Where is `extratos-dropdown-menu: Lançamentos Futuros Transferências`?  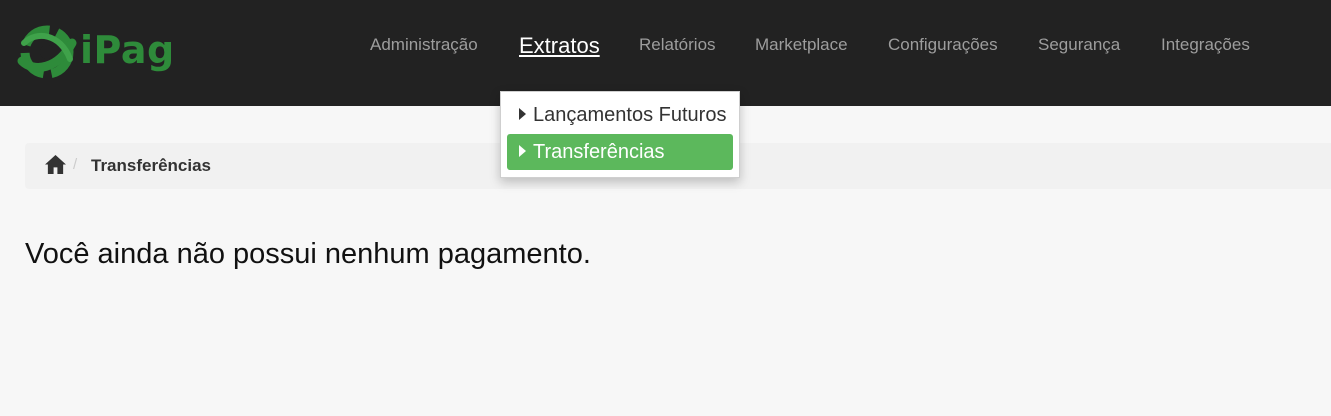 extratos-dropdown-menu: Lançamentos Futuros Transferências is located at coordinates (620, 134).